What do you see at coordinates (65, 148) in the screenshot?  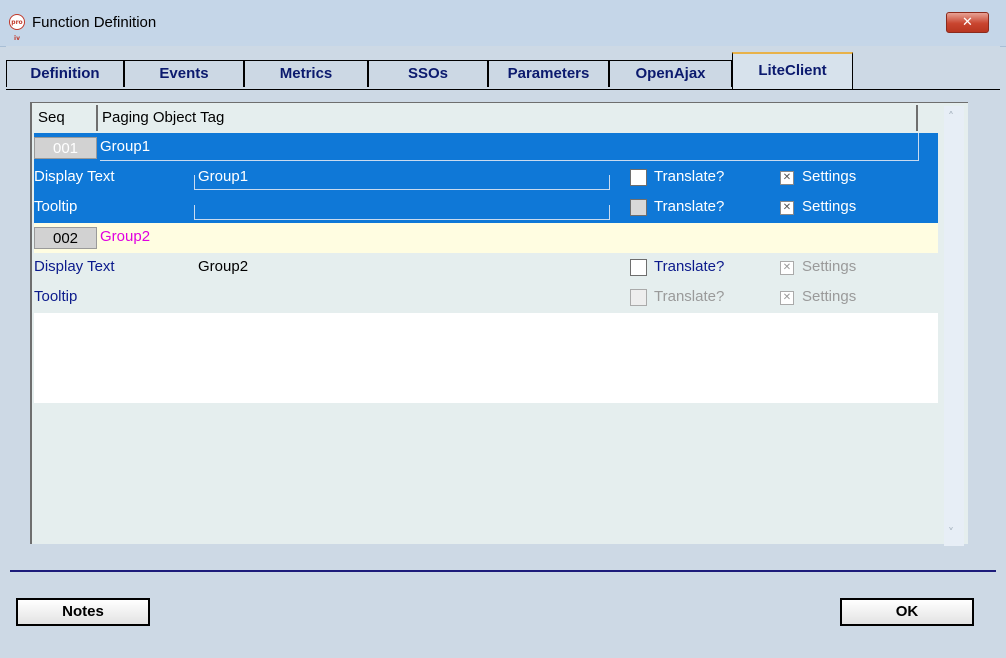 I see `seq-cell: 001` at bounding box center [65, 148].